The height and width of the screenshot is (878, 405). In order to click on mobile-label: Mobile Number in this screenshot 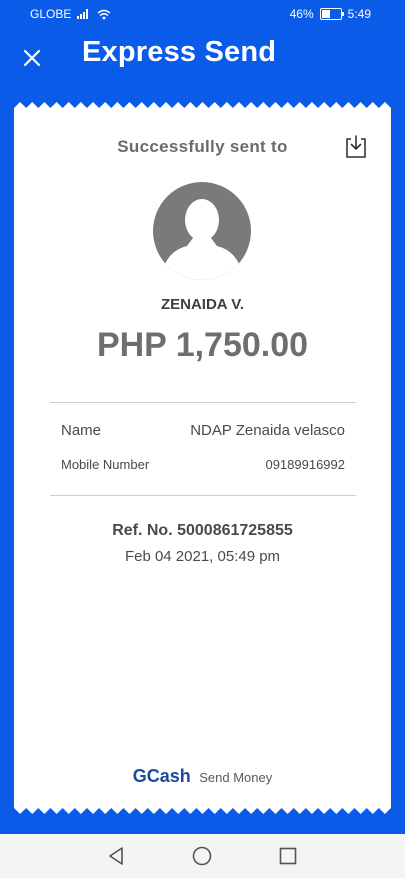, I will do `click(105, 464)`.